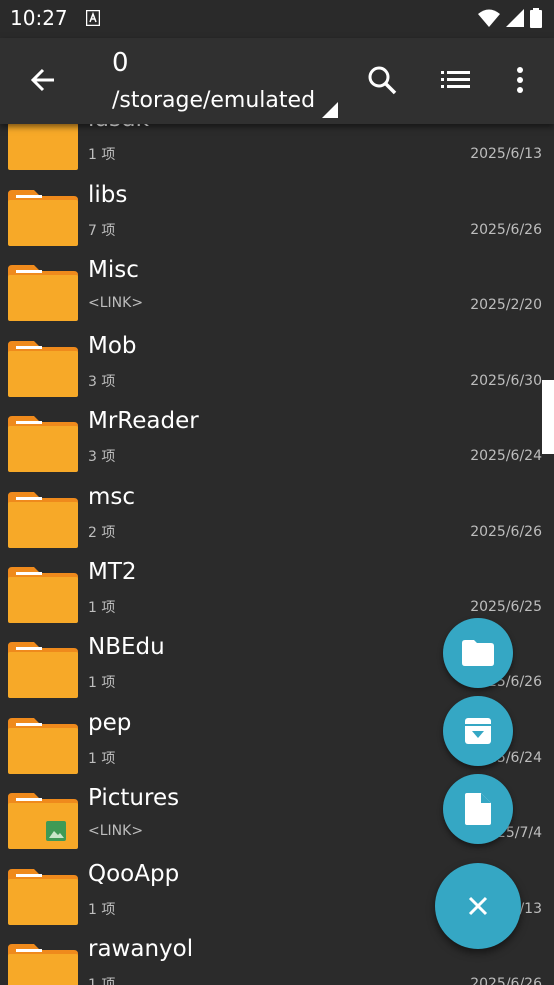 The image size is (554, 985). I want to click on new-folder-button, so click(478, 653).